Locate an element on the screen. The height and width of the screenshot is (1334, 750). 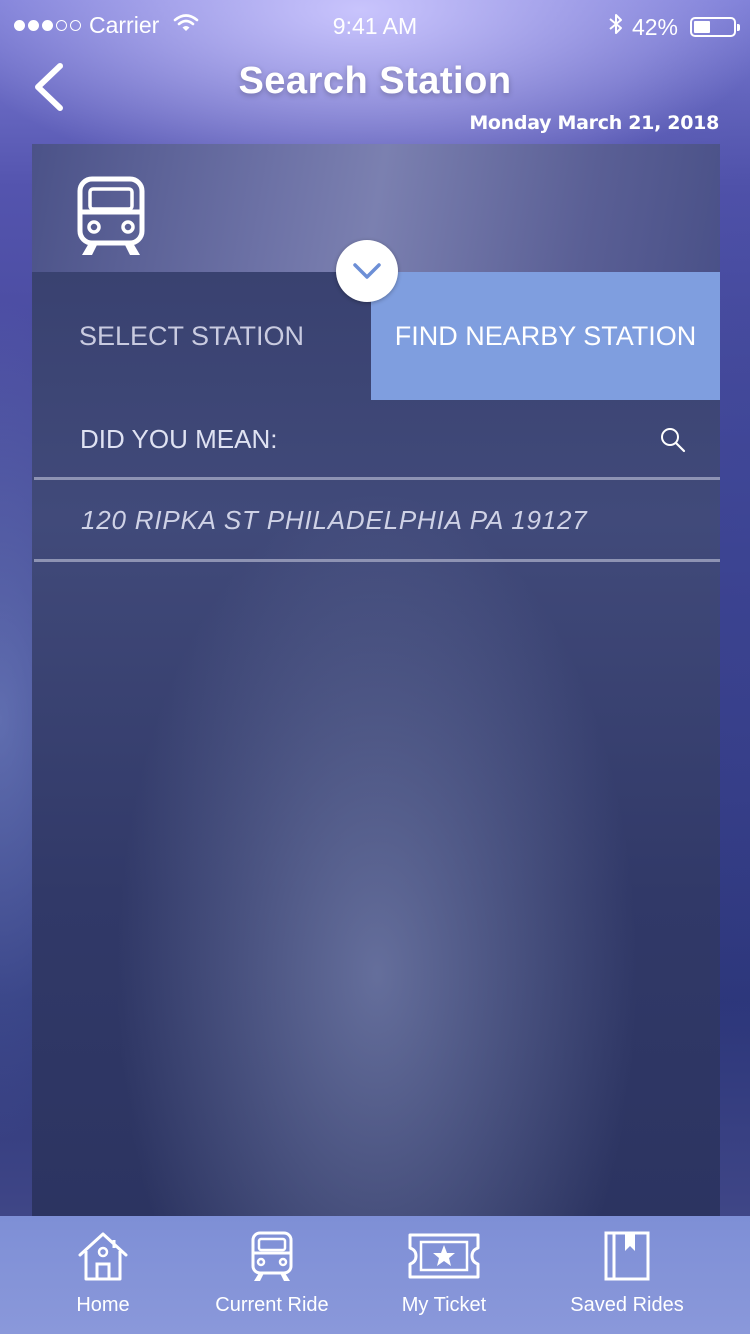
bluetooth-icon is located at coordinates (616, 27).